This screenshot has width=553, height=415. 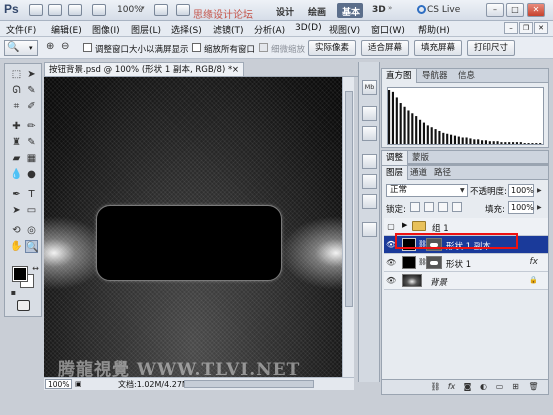 What do you see at coordinates (269, 29) in the screenshot?
I see `menu-analysis: 分析(A)` at bounding box center [269, 29].